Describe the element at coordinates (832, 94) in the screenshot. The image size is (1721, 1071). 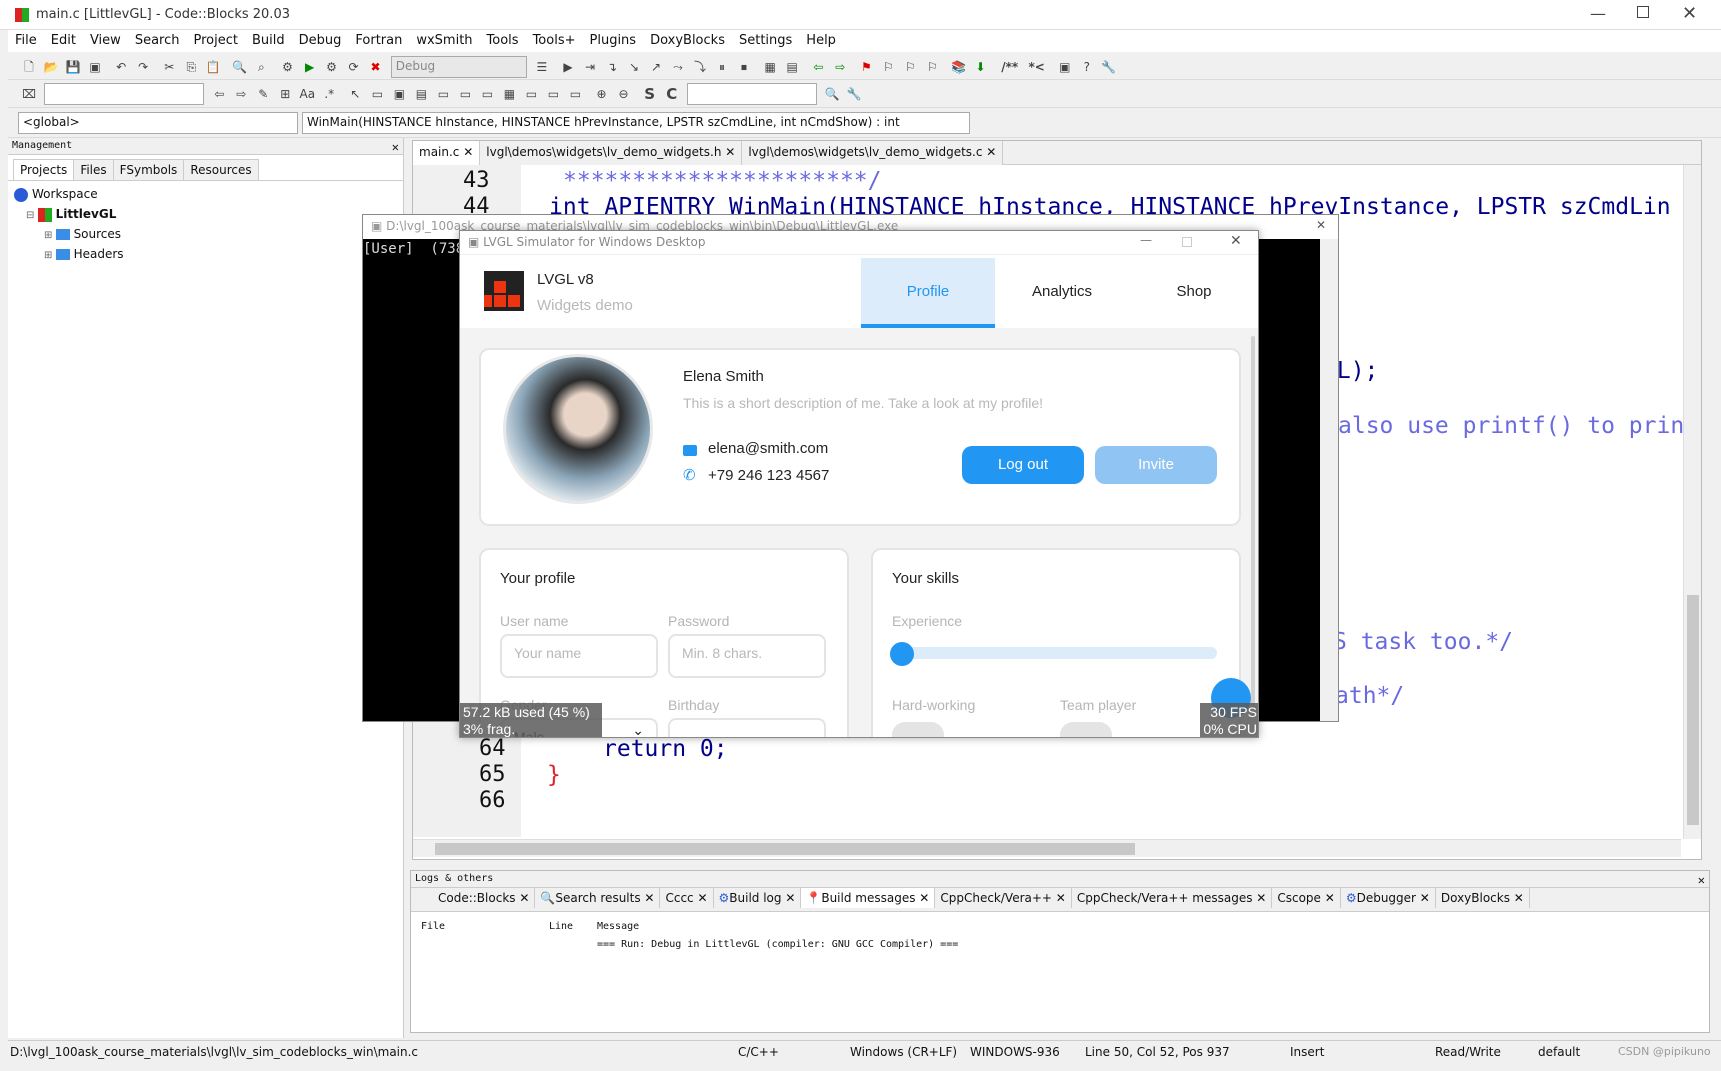
I see `symbol-find-icon: 🔍` at that location.